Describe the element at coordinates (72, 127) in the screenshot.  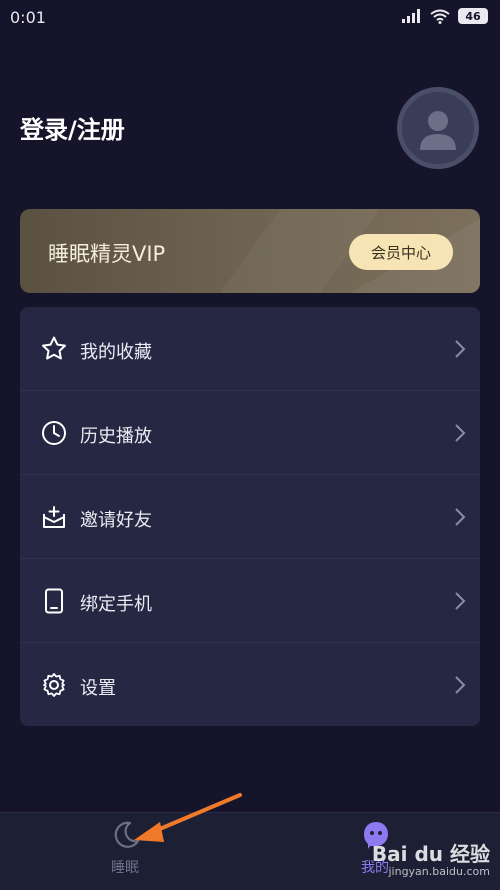
I see `login-register-link: 登录/注册` at that location.